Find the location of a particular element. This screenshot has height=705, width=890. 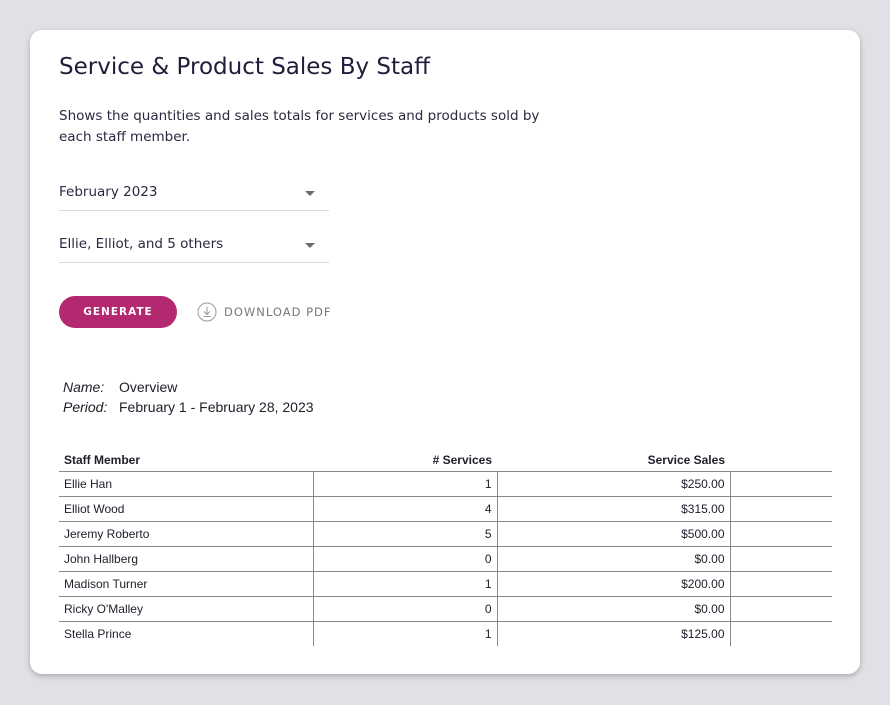

table-row: Jeremy Roberto 5 $500.00 is located at coordinates (445, 534).